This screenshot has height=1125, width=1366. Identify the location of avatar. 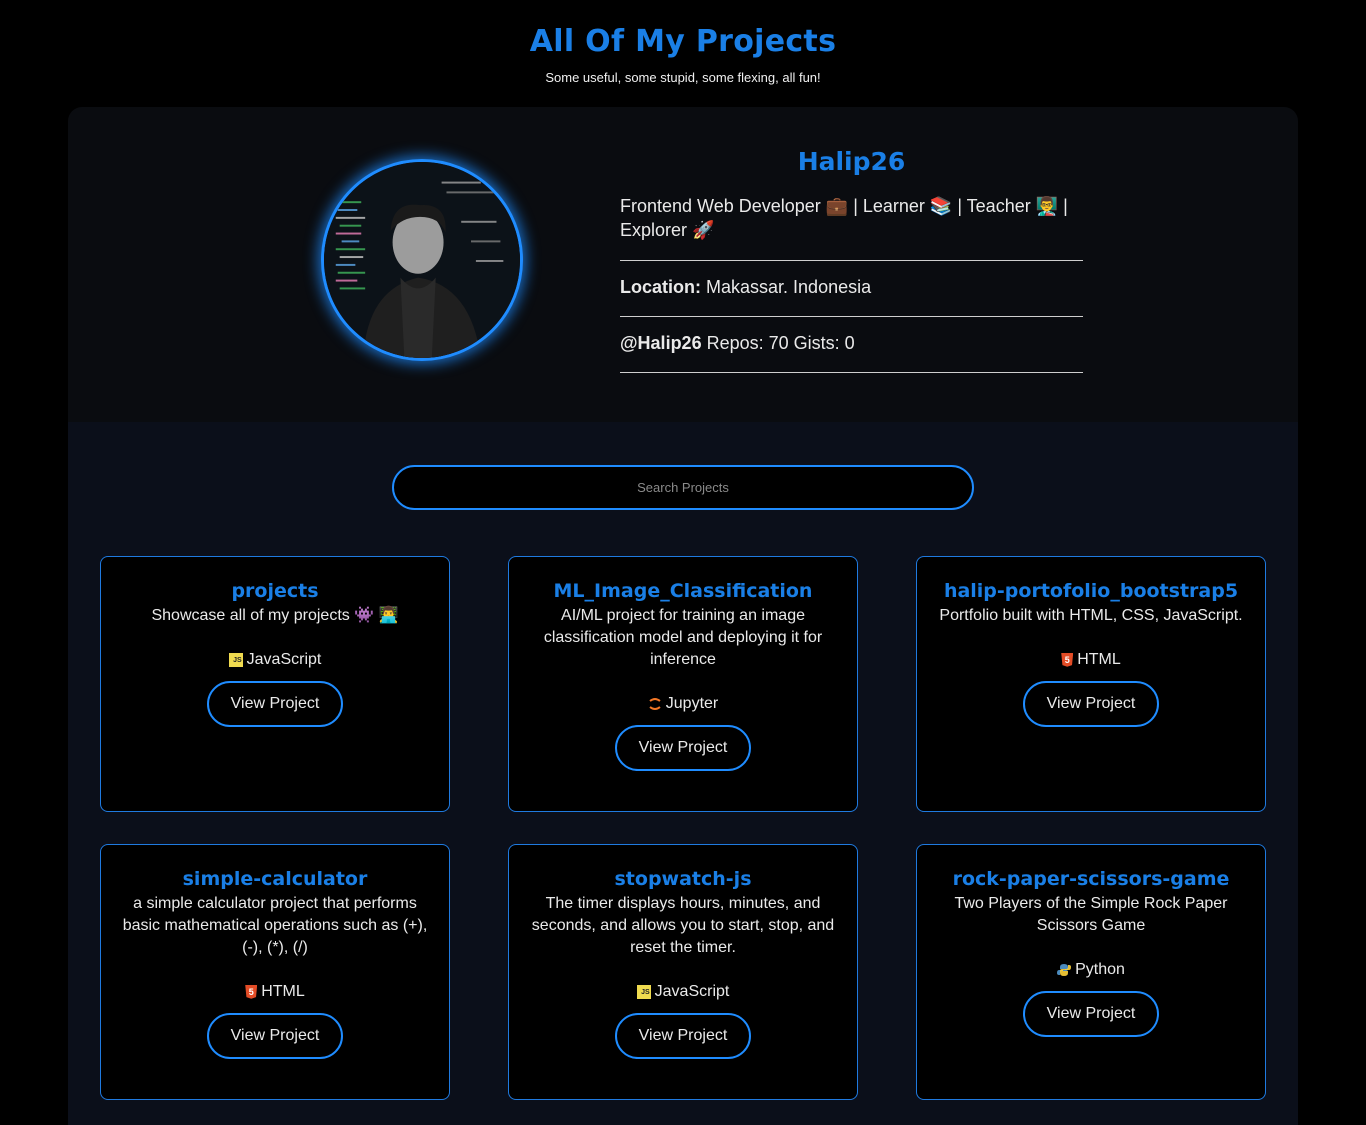
(422, 260).